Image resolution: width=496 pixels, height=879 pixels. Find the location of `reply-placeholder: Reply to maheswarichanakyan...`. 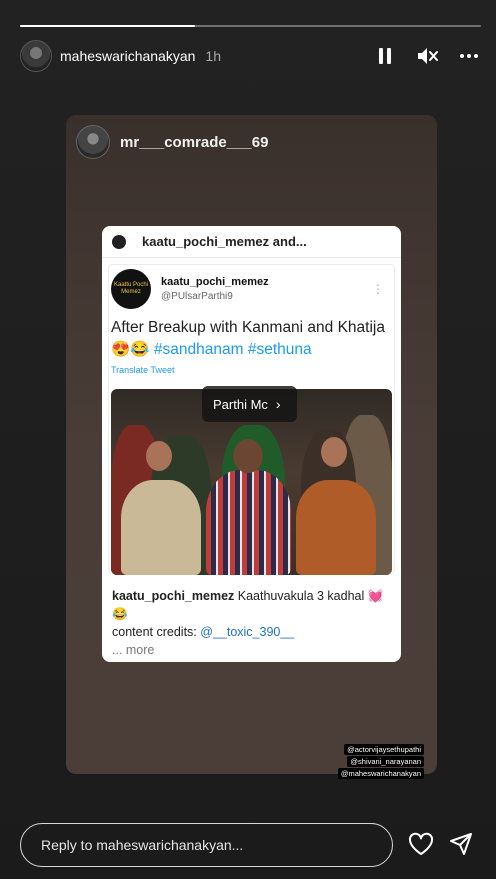

reply-placeholder: Reply to maheswarichanakyan... is located at coordinates (142, 845).